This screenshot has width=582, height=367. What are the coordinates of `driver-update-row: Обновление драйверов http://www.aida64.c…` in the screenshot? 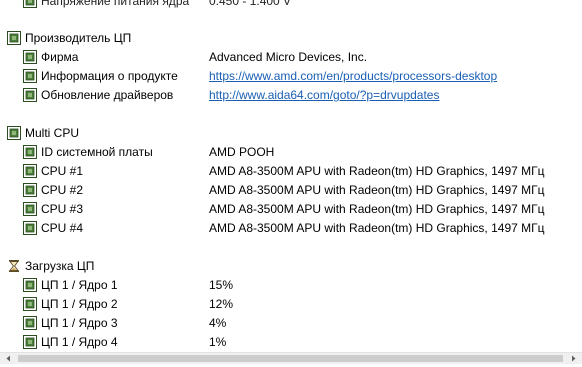 It's located at (291, 95).